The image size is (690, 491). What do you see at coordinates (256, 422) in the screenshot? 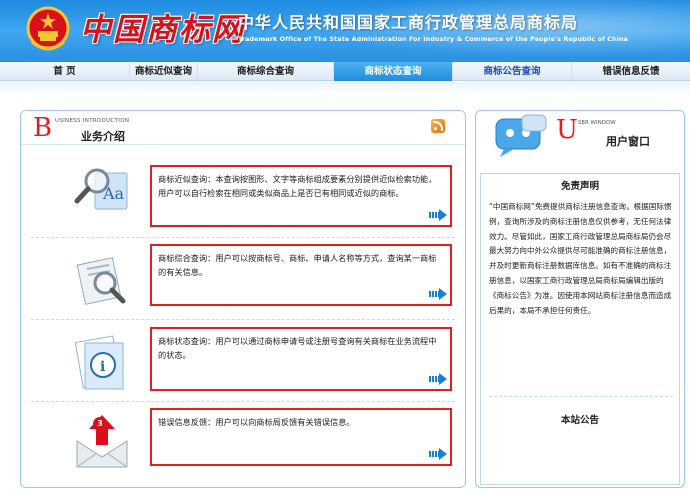
I see `error-feedback-description: 错误信息反馈：用户可以向商标局反馈有关错误信息。` at bounding box center [256, 422].